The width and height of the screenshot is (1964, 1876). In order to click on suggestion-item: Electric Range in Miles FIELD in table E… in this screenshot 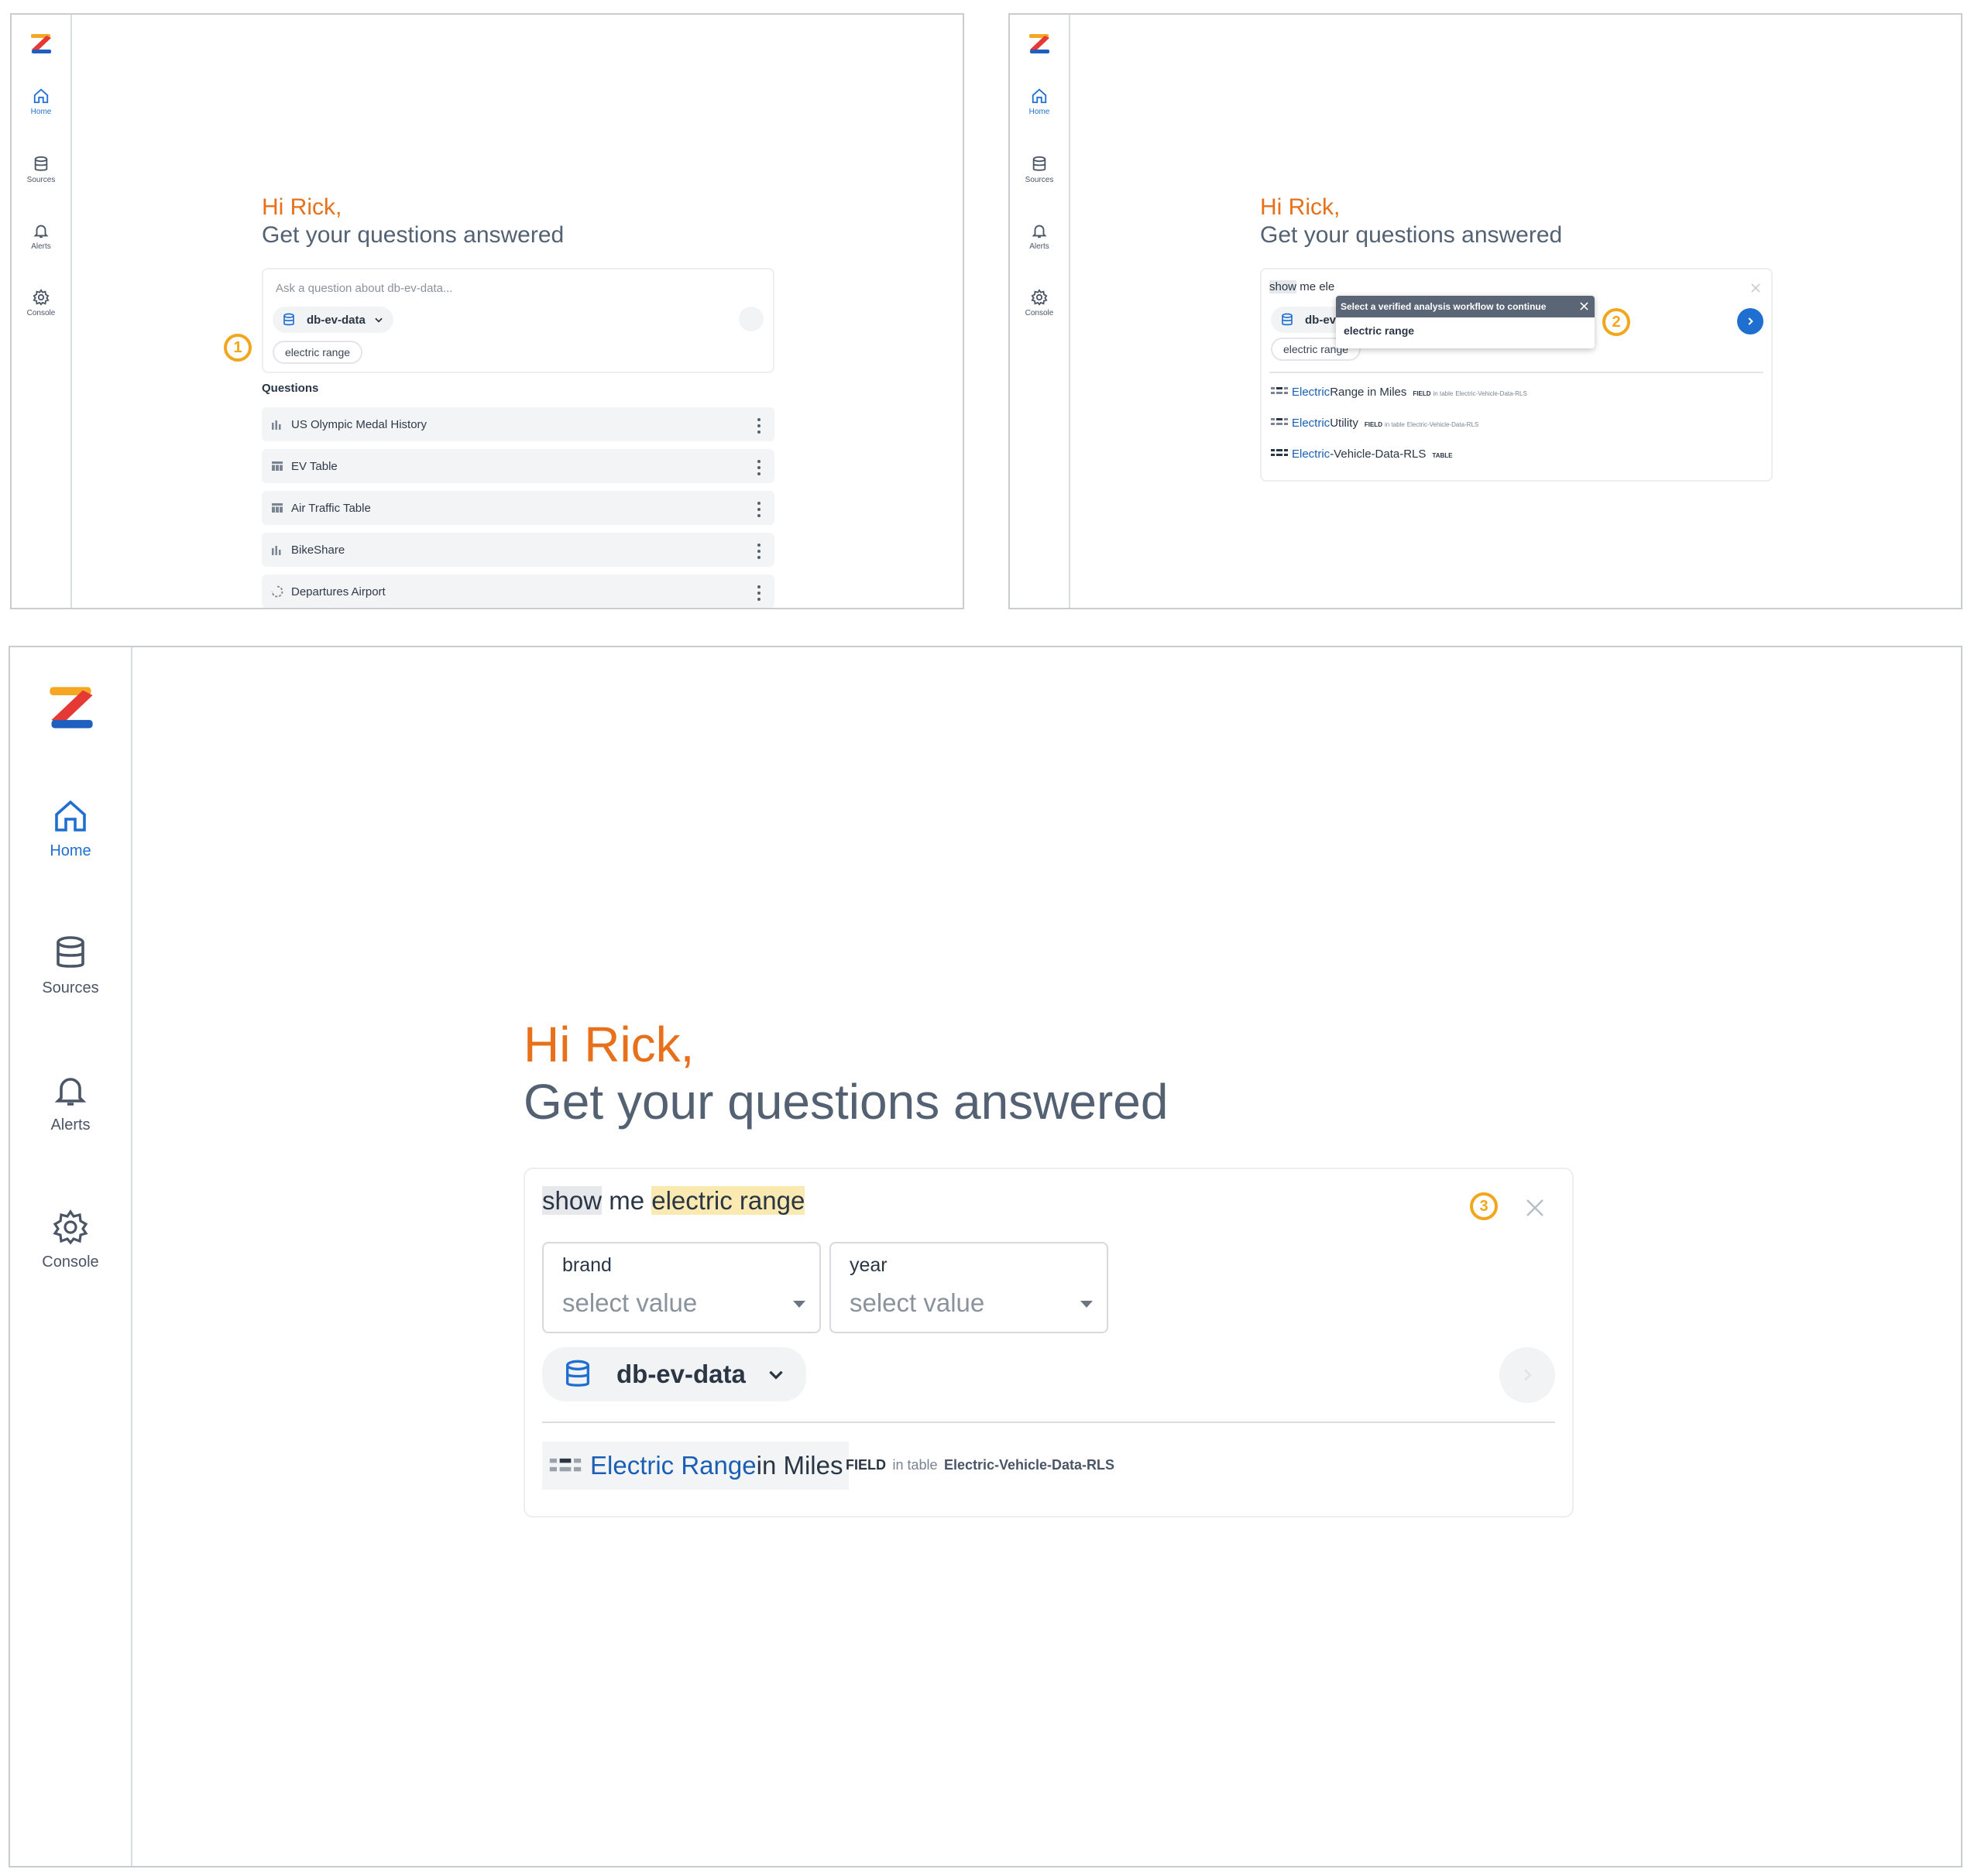, I will do `click(1399, 392)`.